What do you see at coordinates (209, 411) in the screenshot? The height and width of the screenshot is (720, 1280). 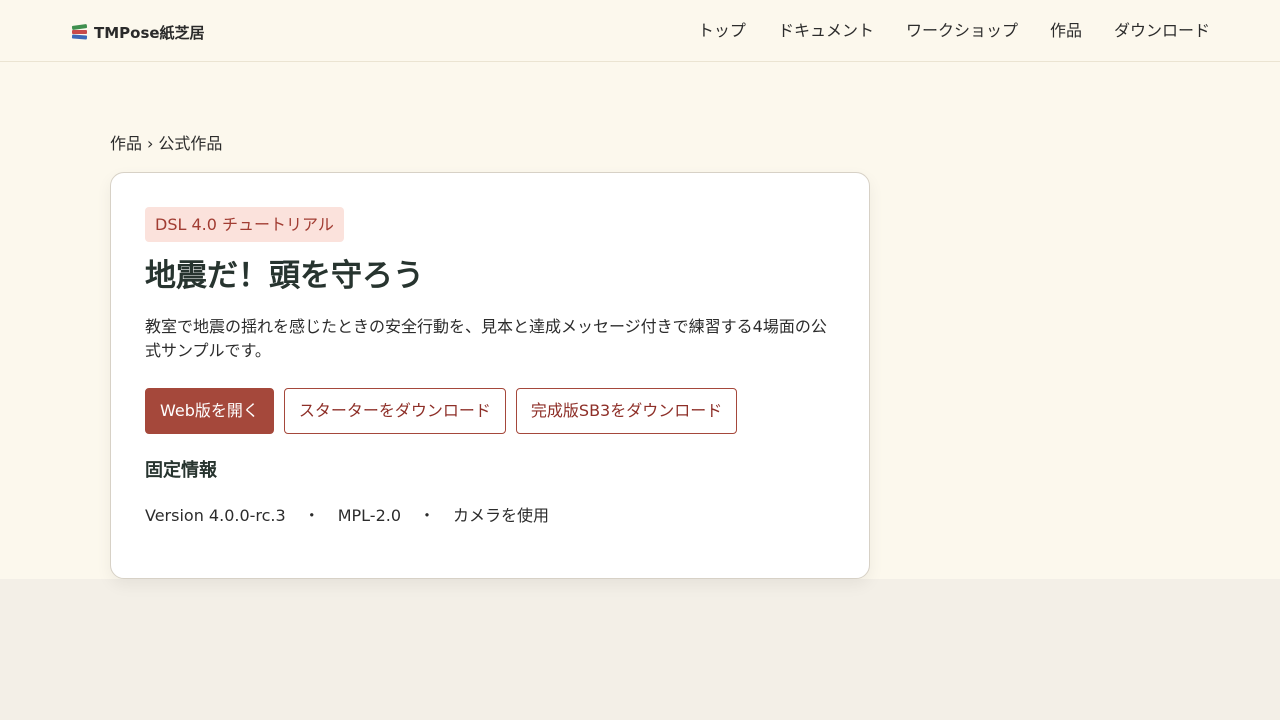 I see `open-web-button: Web版を開く` at bounding box center [209, 411].